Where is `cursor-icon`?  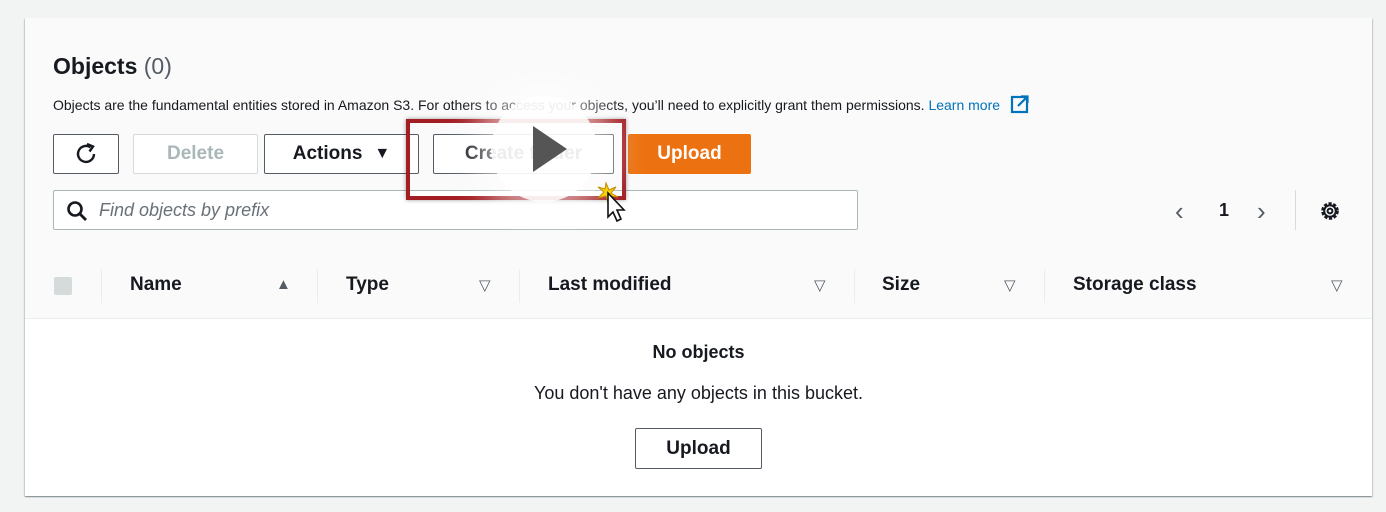 cursor-icon is located at coordinates (611, 202).